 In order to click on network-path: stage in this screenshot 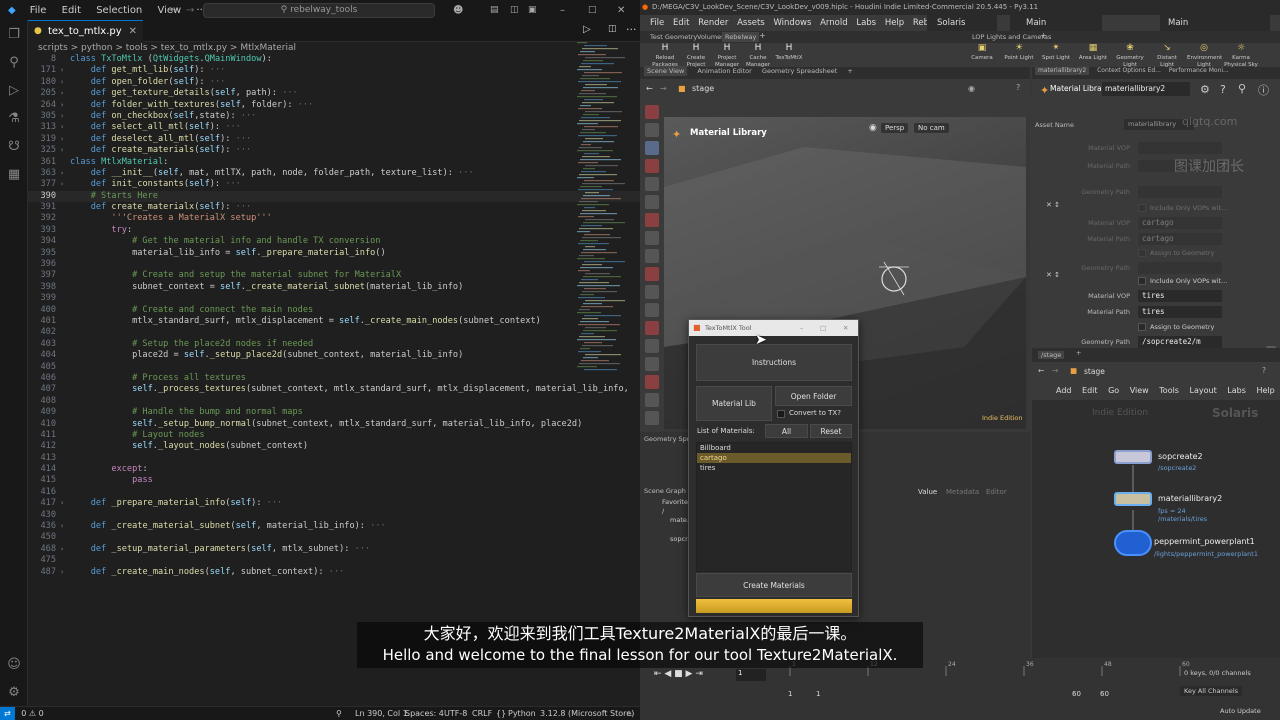, I will do `click(1094, 371)`.